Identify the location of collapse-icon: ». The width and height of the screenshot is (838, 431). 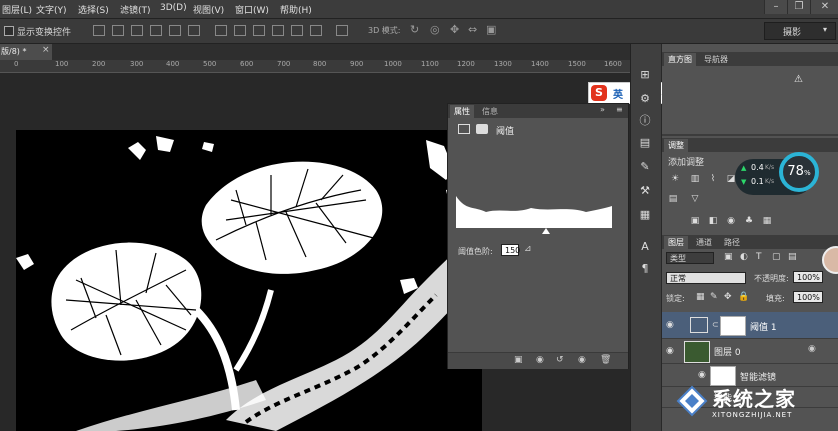
(602, 109).